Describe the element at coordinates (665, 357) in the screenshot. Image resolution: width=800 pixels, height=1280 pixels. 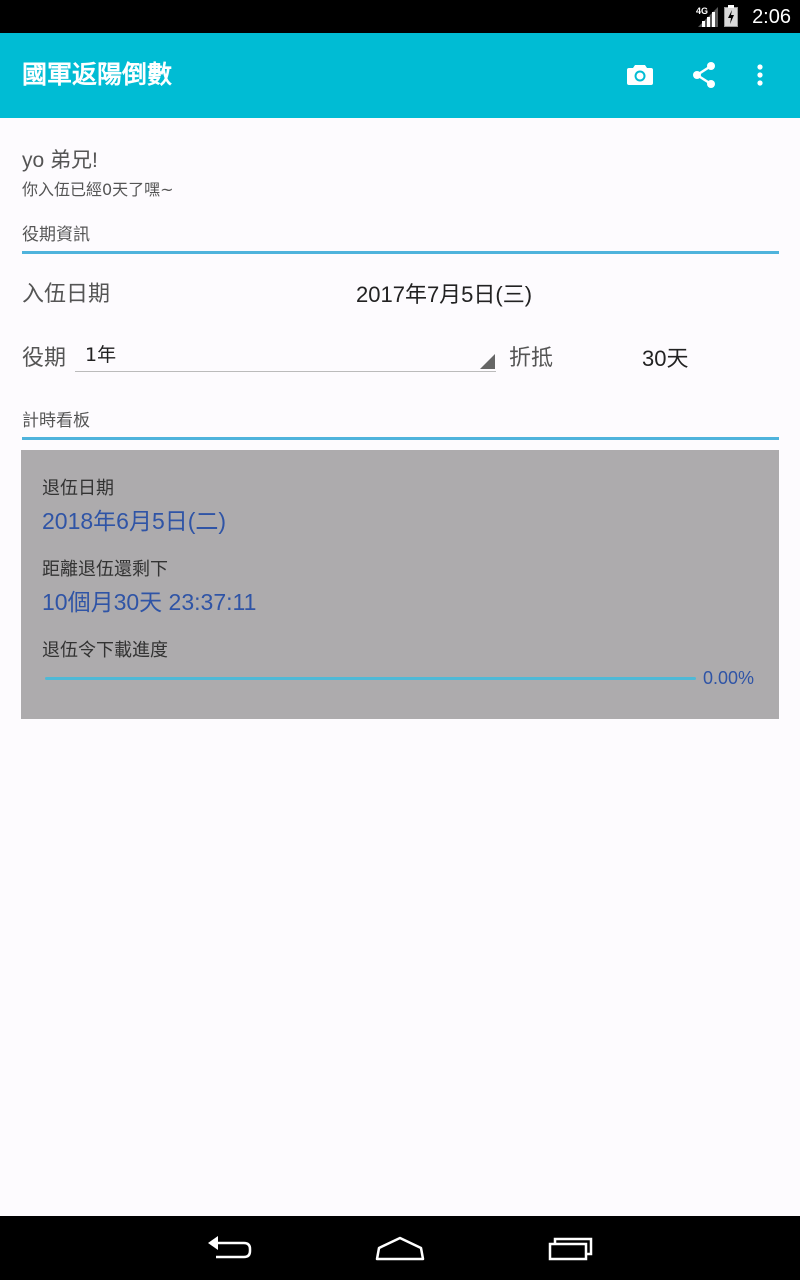
I see `deduction-value: 30天` at that location.